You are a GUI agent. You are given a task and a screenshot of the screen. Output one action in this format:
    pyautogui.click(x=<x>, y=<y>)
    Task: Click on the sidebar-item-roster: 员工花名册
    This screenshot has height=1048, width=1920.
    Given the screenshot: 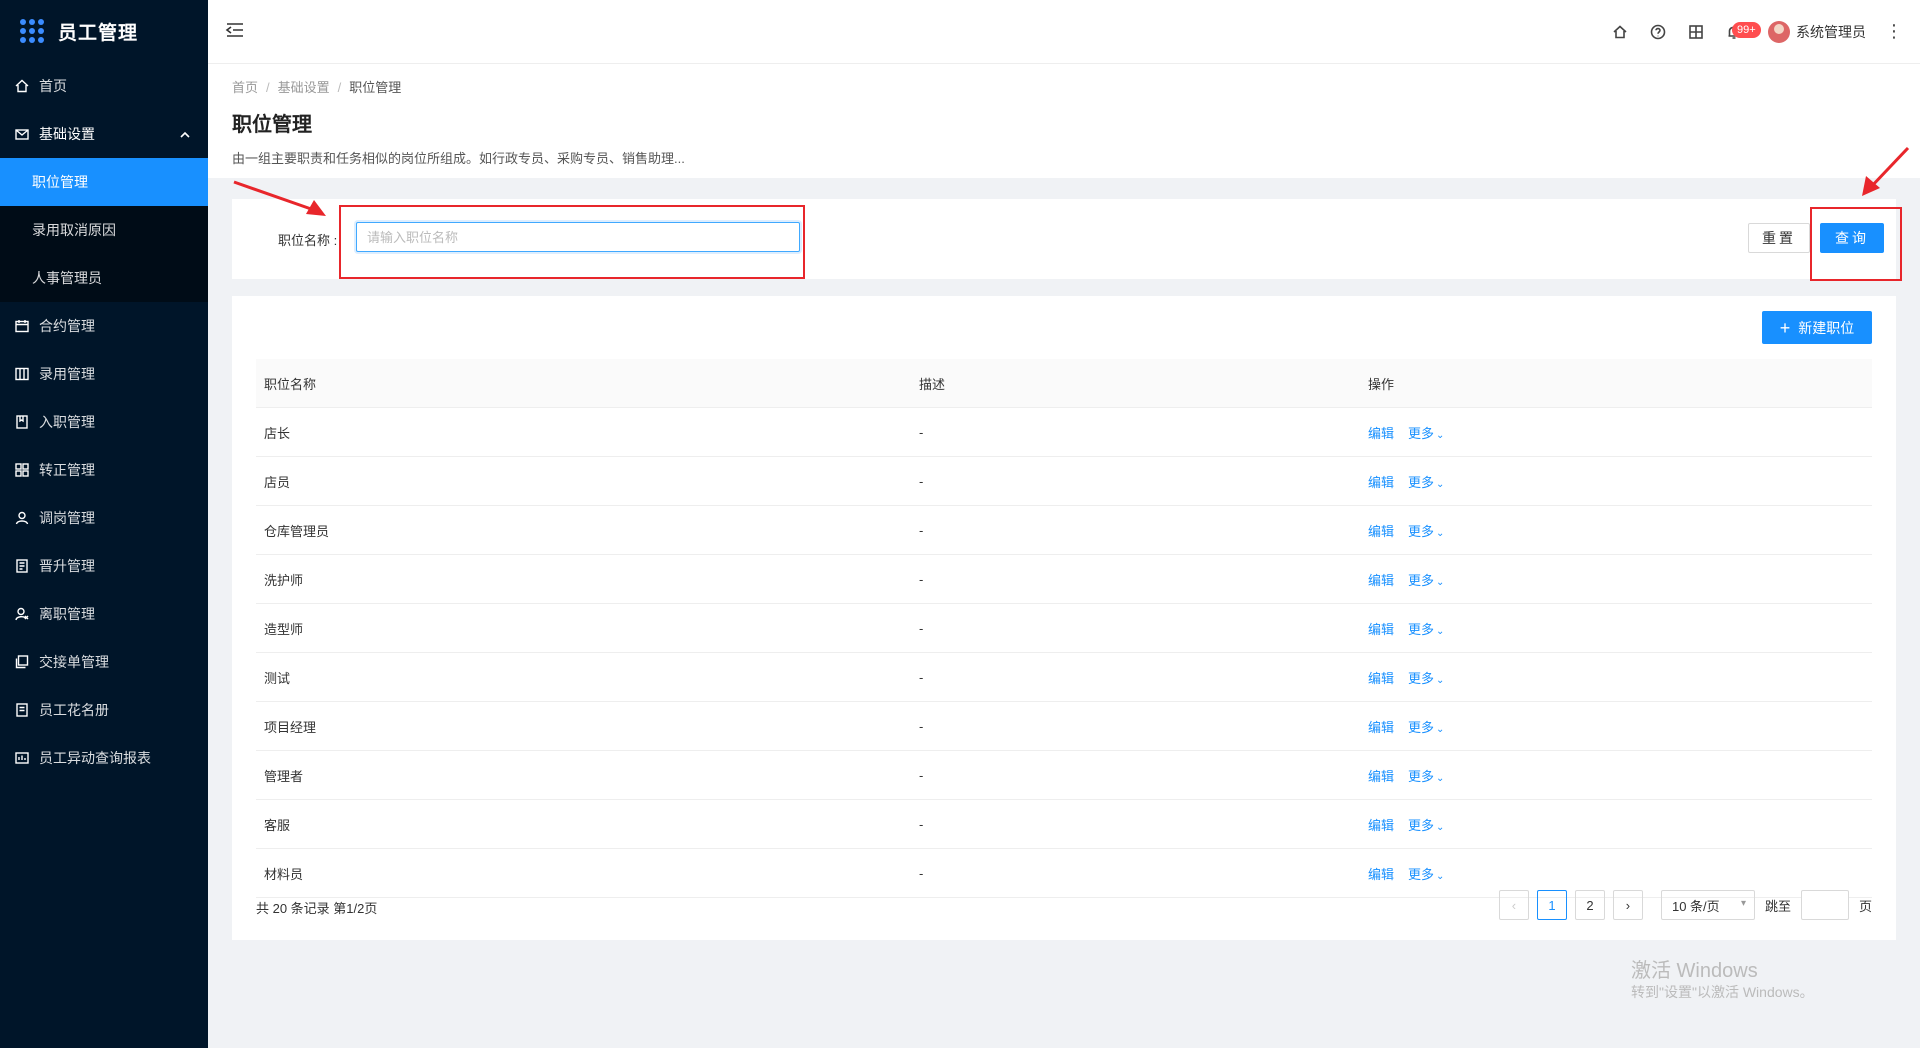 What is the action you would take?
    pyautogui.click(x=104, y=710)
    